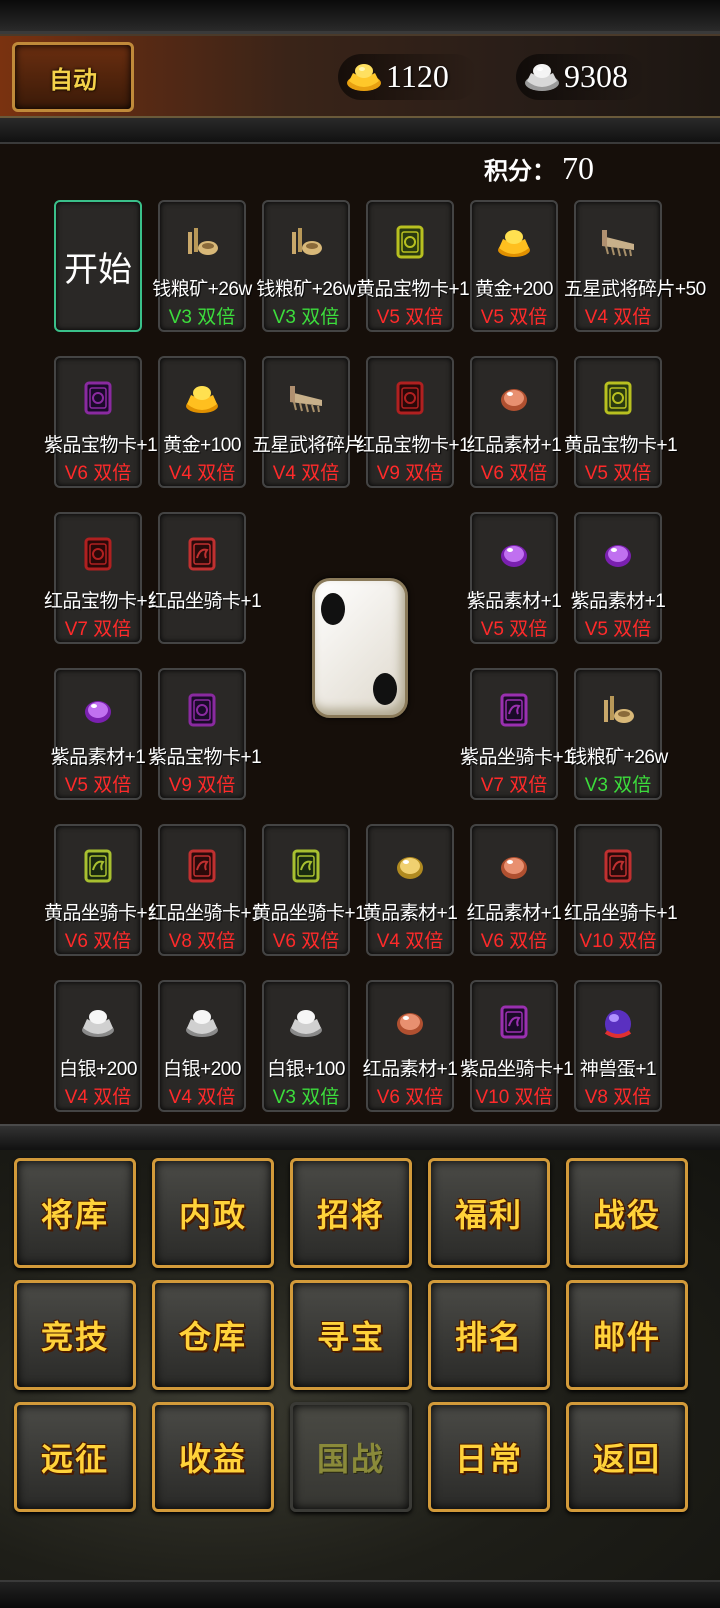 This screenshot has width=720, height=1608. Describe the element at coordinates (306, 398) in the screenshot. I see `general-fragment-icon` at that location.